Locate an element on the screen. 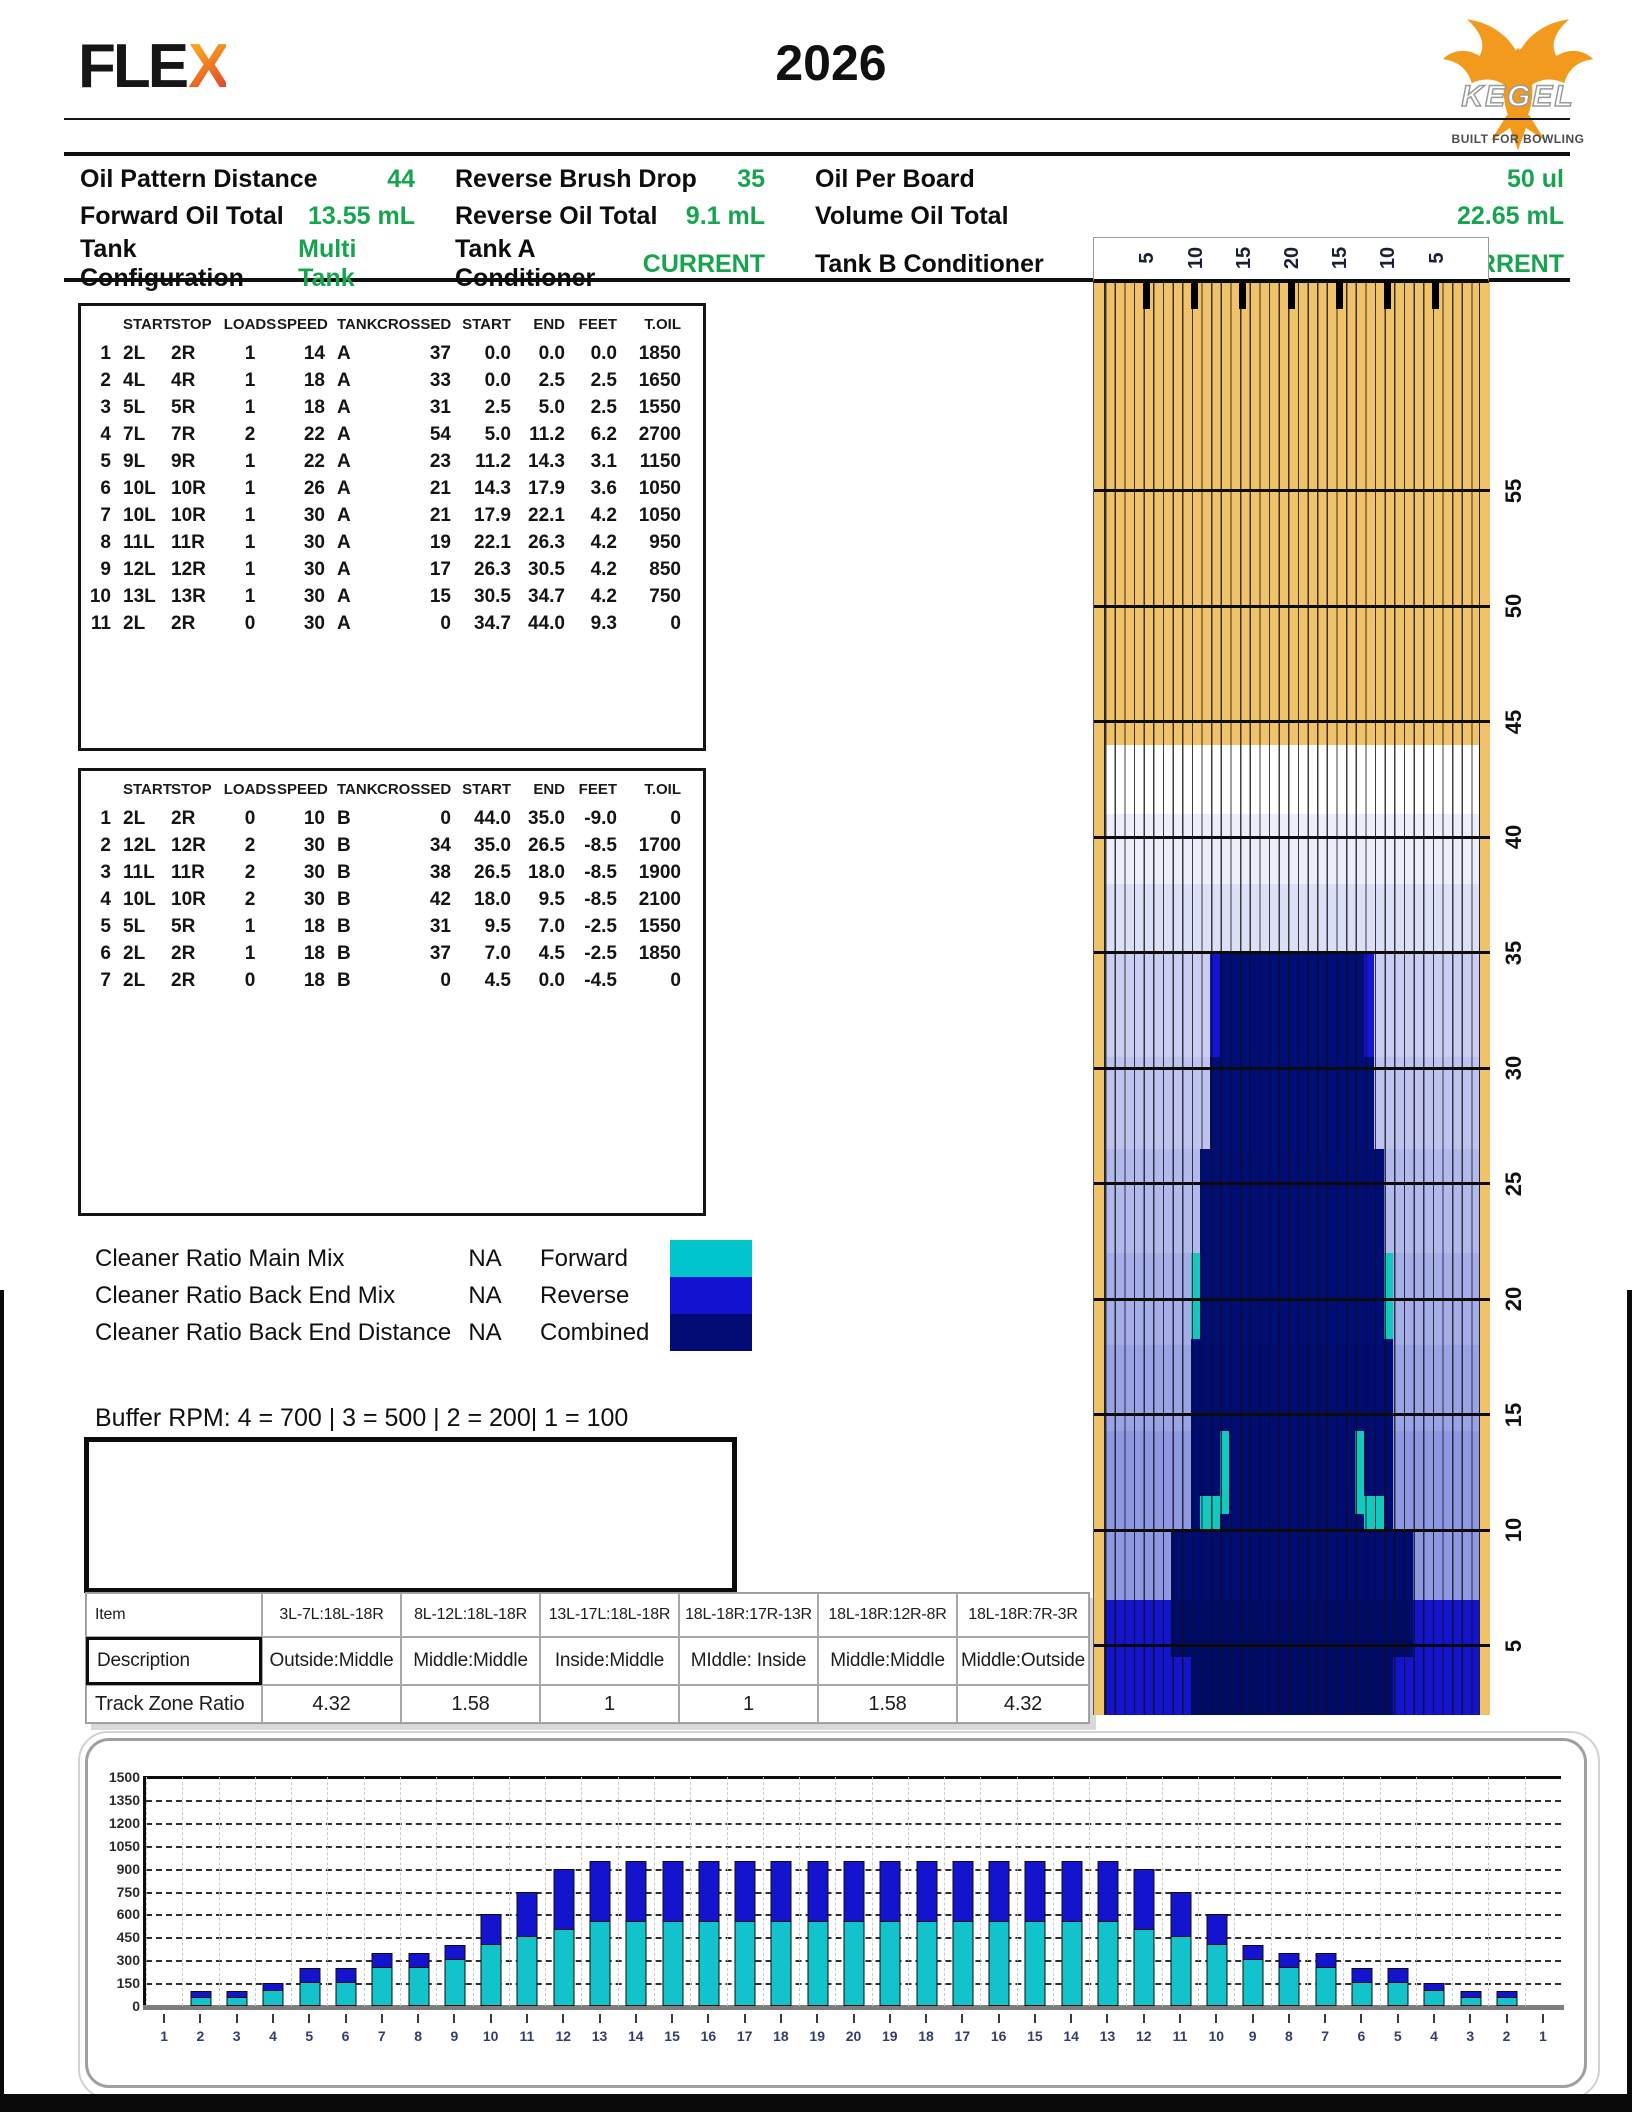 Image resolution: width=1632 pixels, height=2112 pixels. cell: 0 is located at coordinates (445, 623).